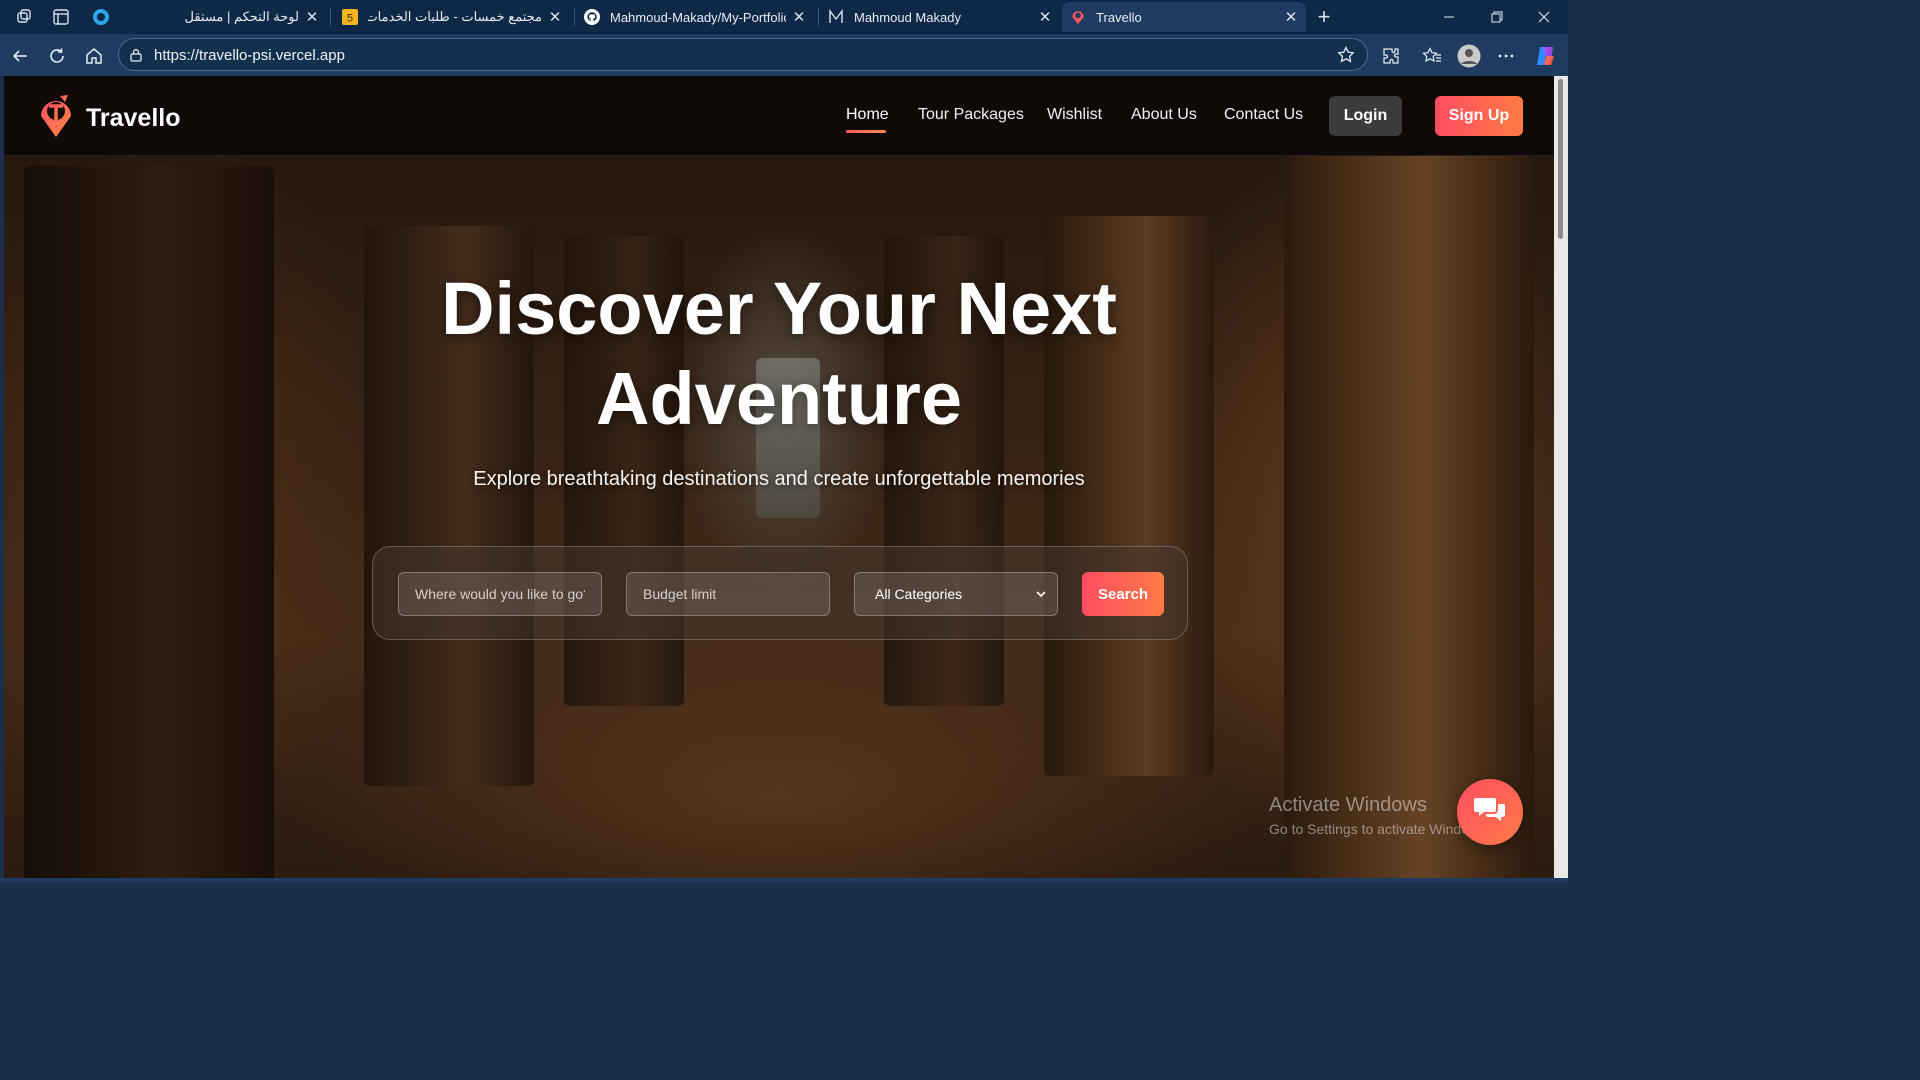 This screenshot has width=1920, height=1080. I want to click on vertical-tabs-icon, so click(61, 17).